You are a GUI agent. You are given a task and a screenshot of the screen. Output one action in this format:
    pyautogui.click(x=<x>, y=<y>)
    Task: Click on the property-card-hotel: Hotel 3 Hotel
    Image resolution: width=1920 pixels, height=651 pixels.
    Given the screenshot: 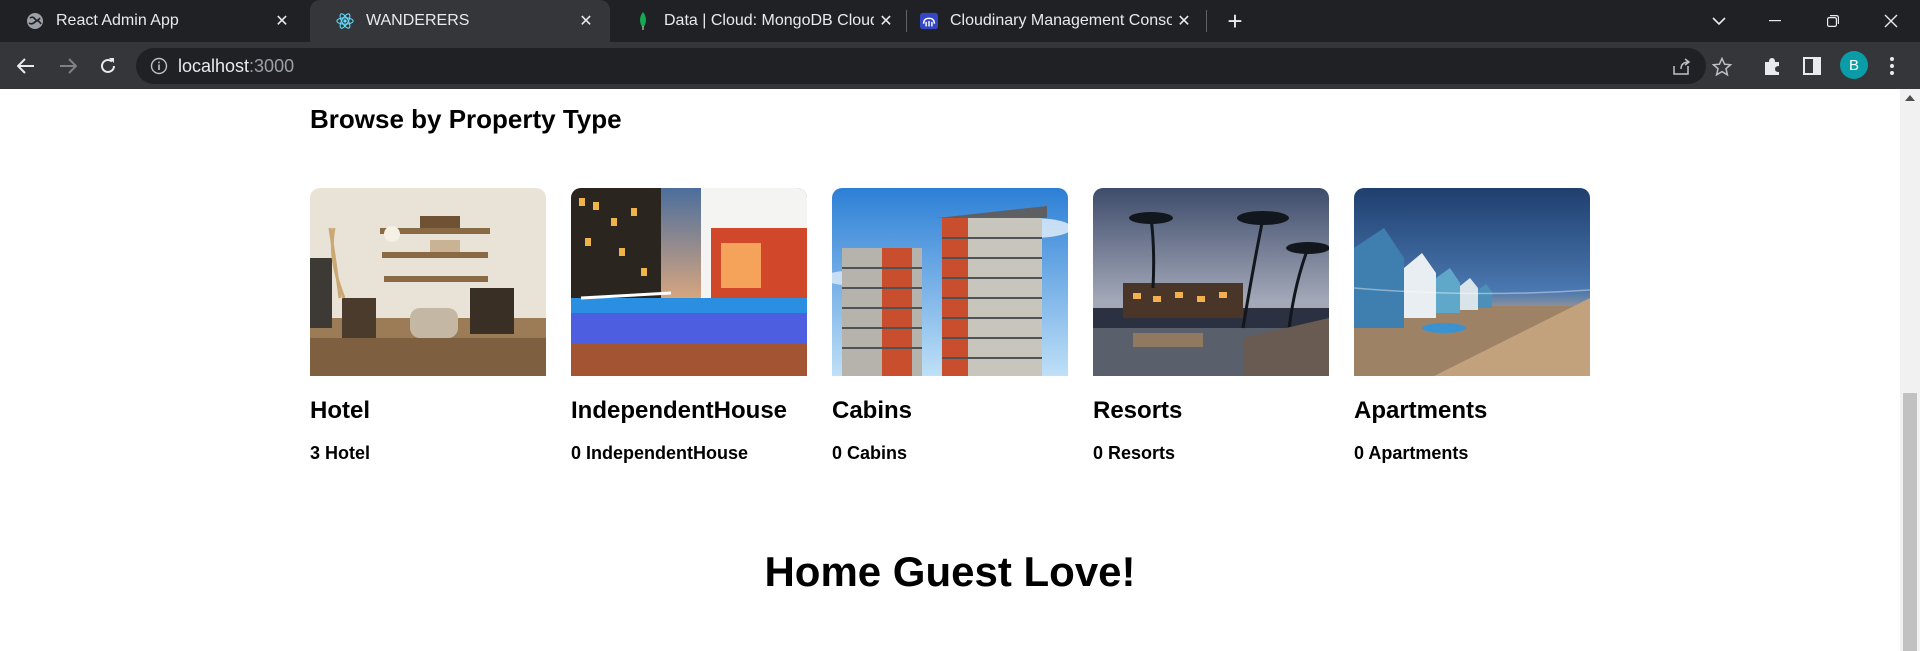 What is the action you would take?
    pyautogui.click(x=428, y=325)
    